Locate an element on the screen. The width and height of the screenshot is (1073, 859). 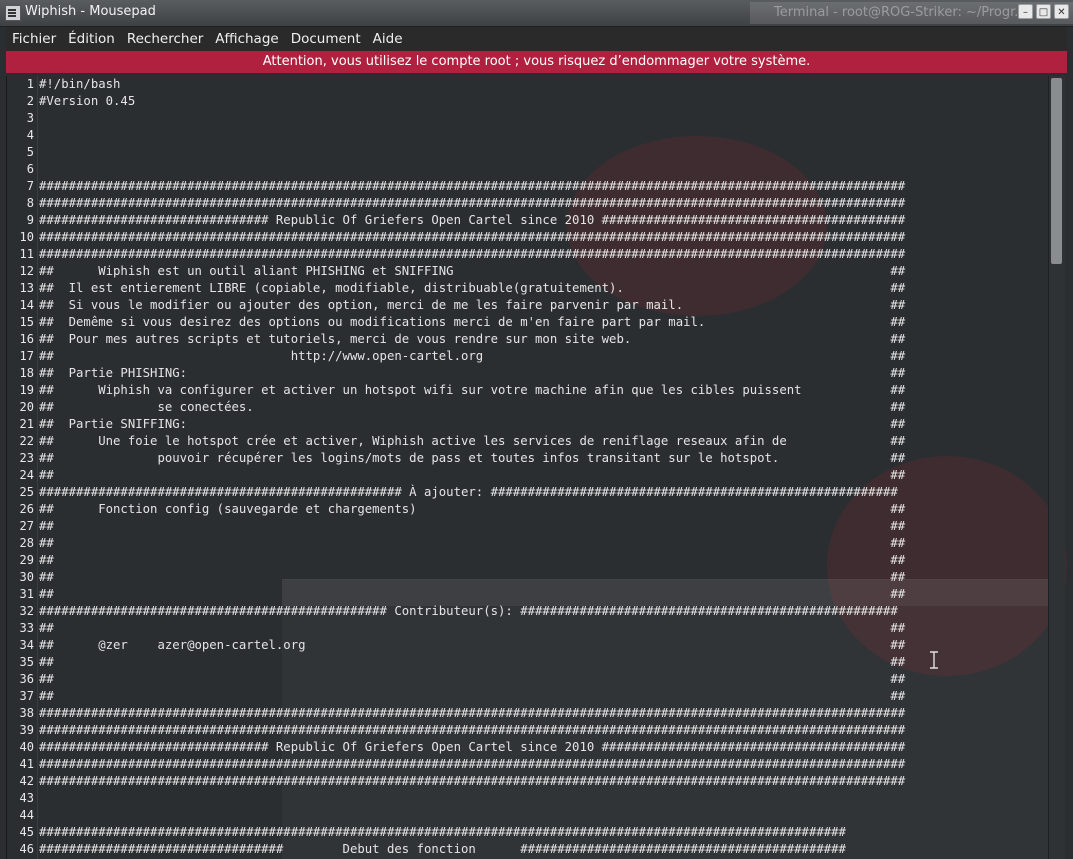
window-title: Wiphish - Mousepad is located at coordinates (90, 11).